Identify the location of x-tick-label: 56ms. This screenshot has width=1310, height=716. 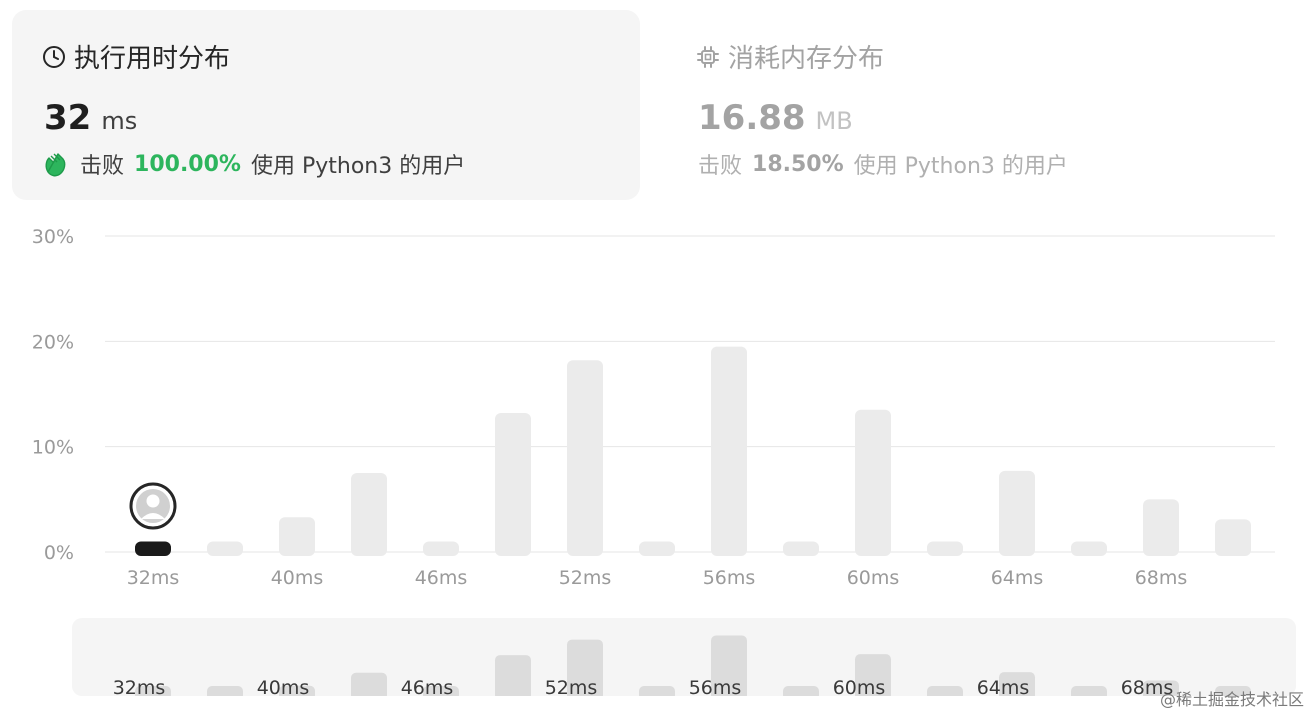
(729, 578).